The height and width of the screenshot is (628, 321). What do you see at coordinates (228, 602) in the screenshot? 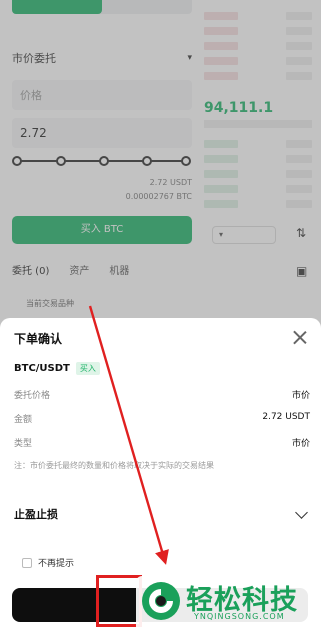
I see `watermark: 轻松科技 YNQINGSONG.COM` at bounding box center [228, 602].